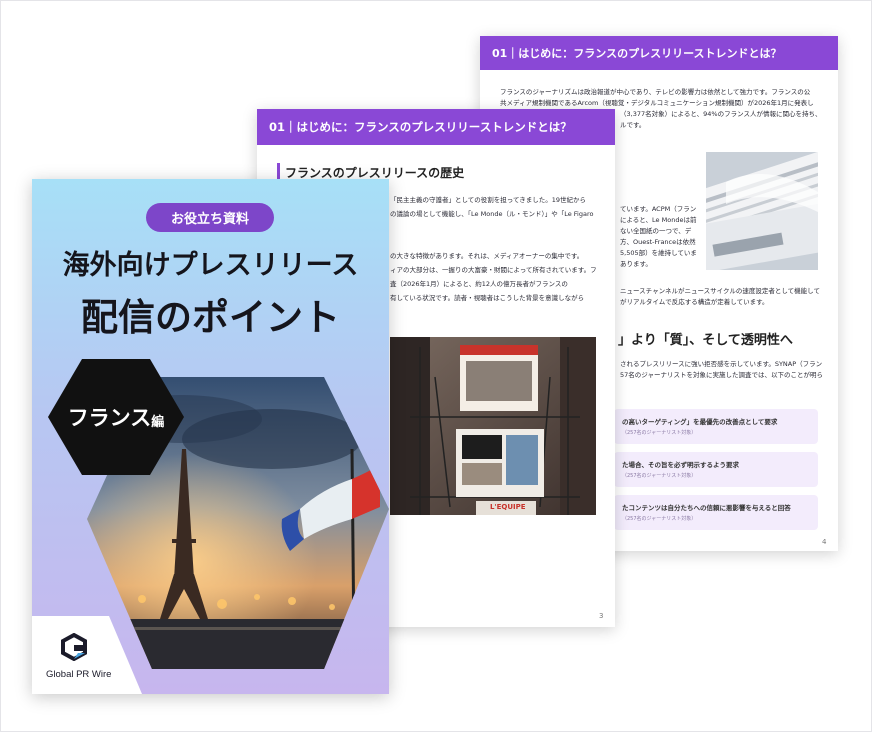  I want to click on page-4-line: ない全国紙の一つで、デ, so click(656, 231).